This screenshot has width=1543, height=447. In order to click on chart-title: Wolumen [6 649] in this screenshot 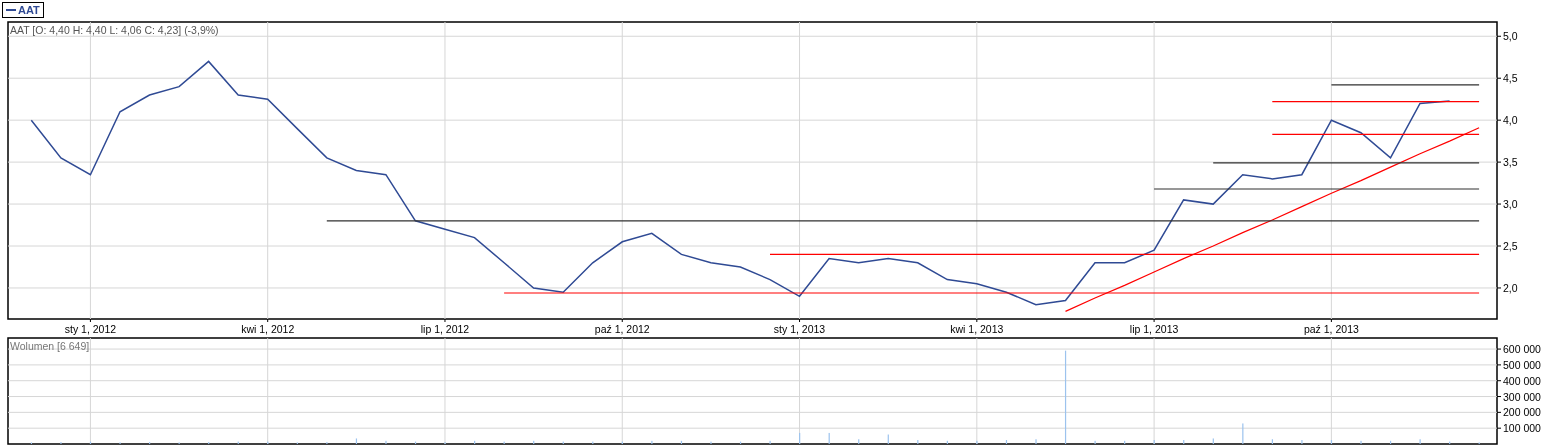, I will do `click(50, 346)`.